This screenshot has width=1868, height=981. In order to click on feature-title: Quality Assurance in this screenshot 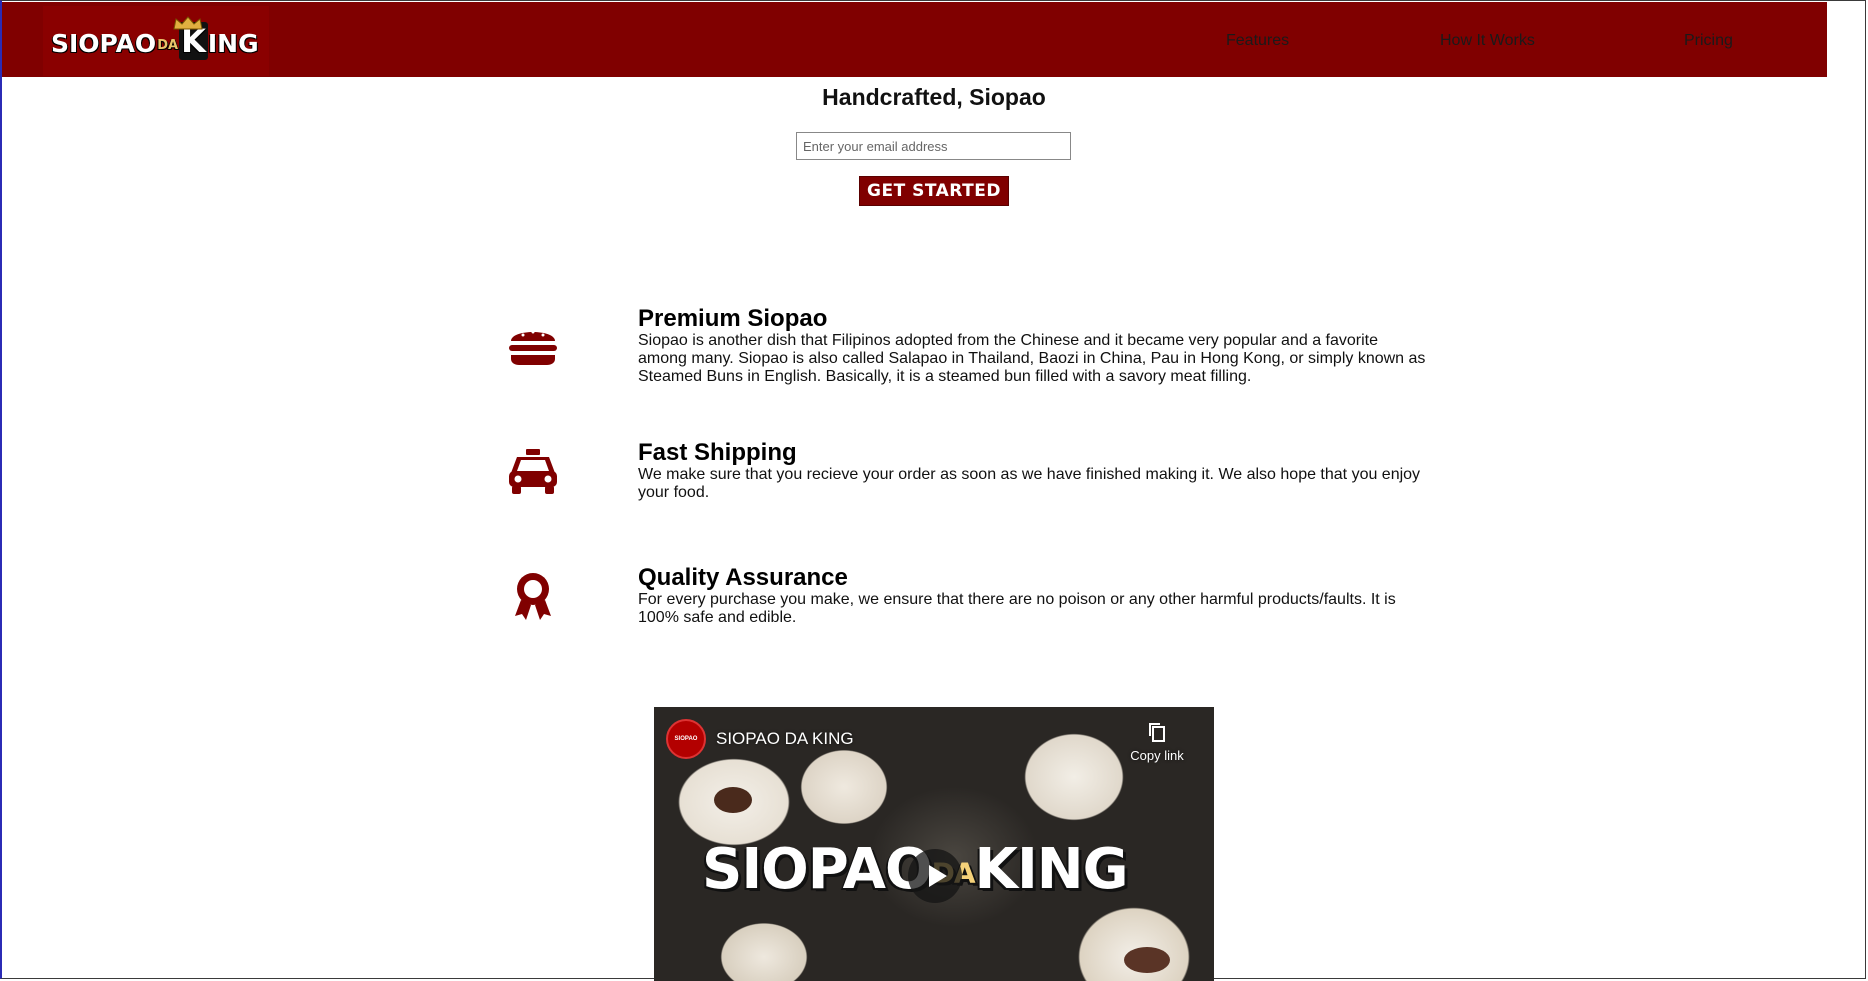, I will do `click(743, 577)`.